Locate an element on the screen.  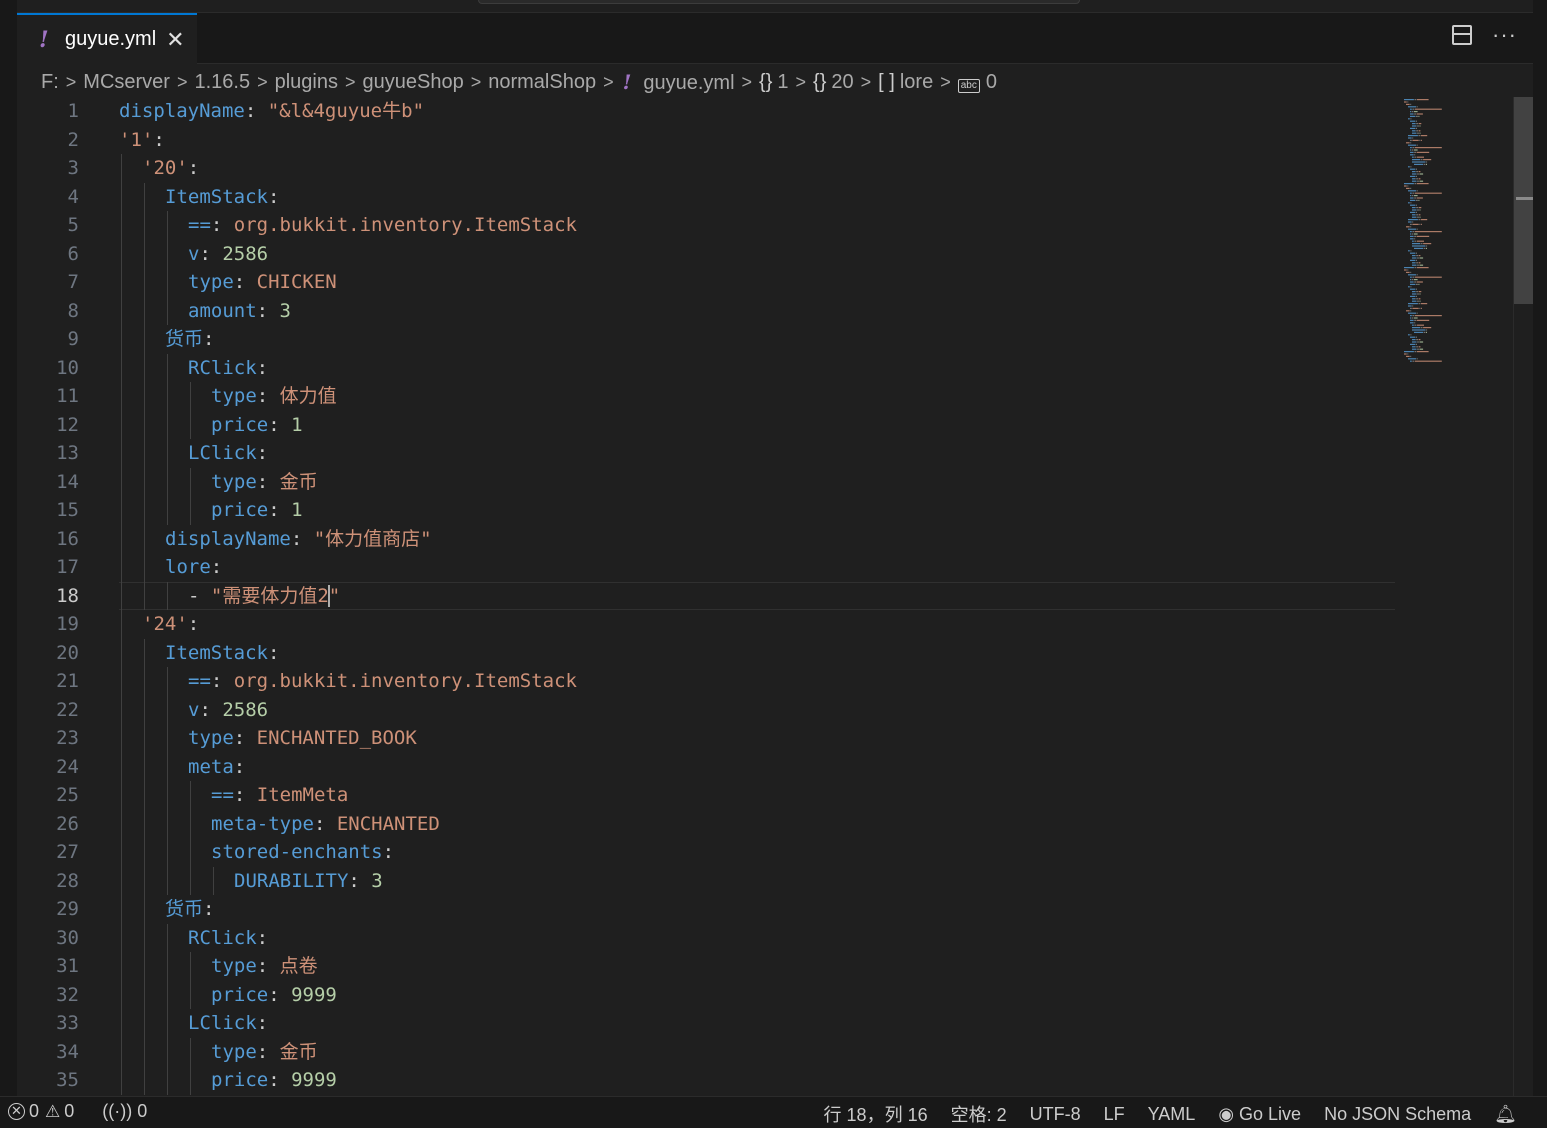
code-line: 18 - "需要体力值2" is located at coordinates (706, 595).